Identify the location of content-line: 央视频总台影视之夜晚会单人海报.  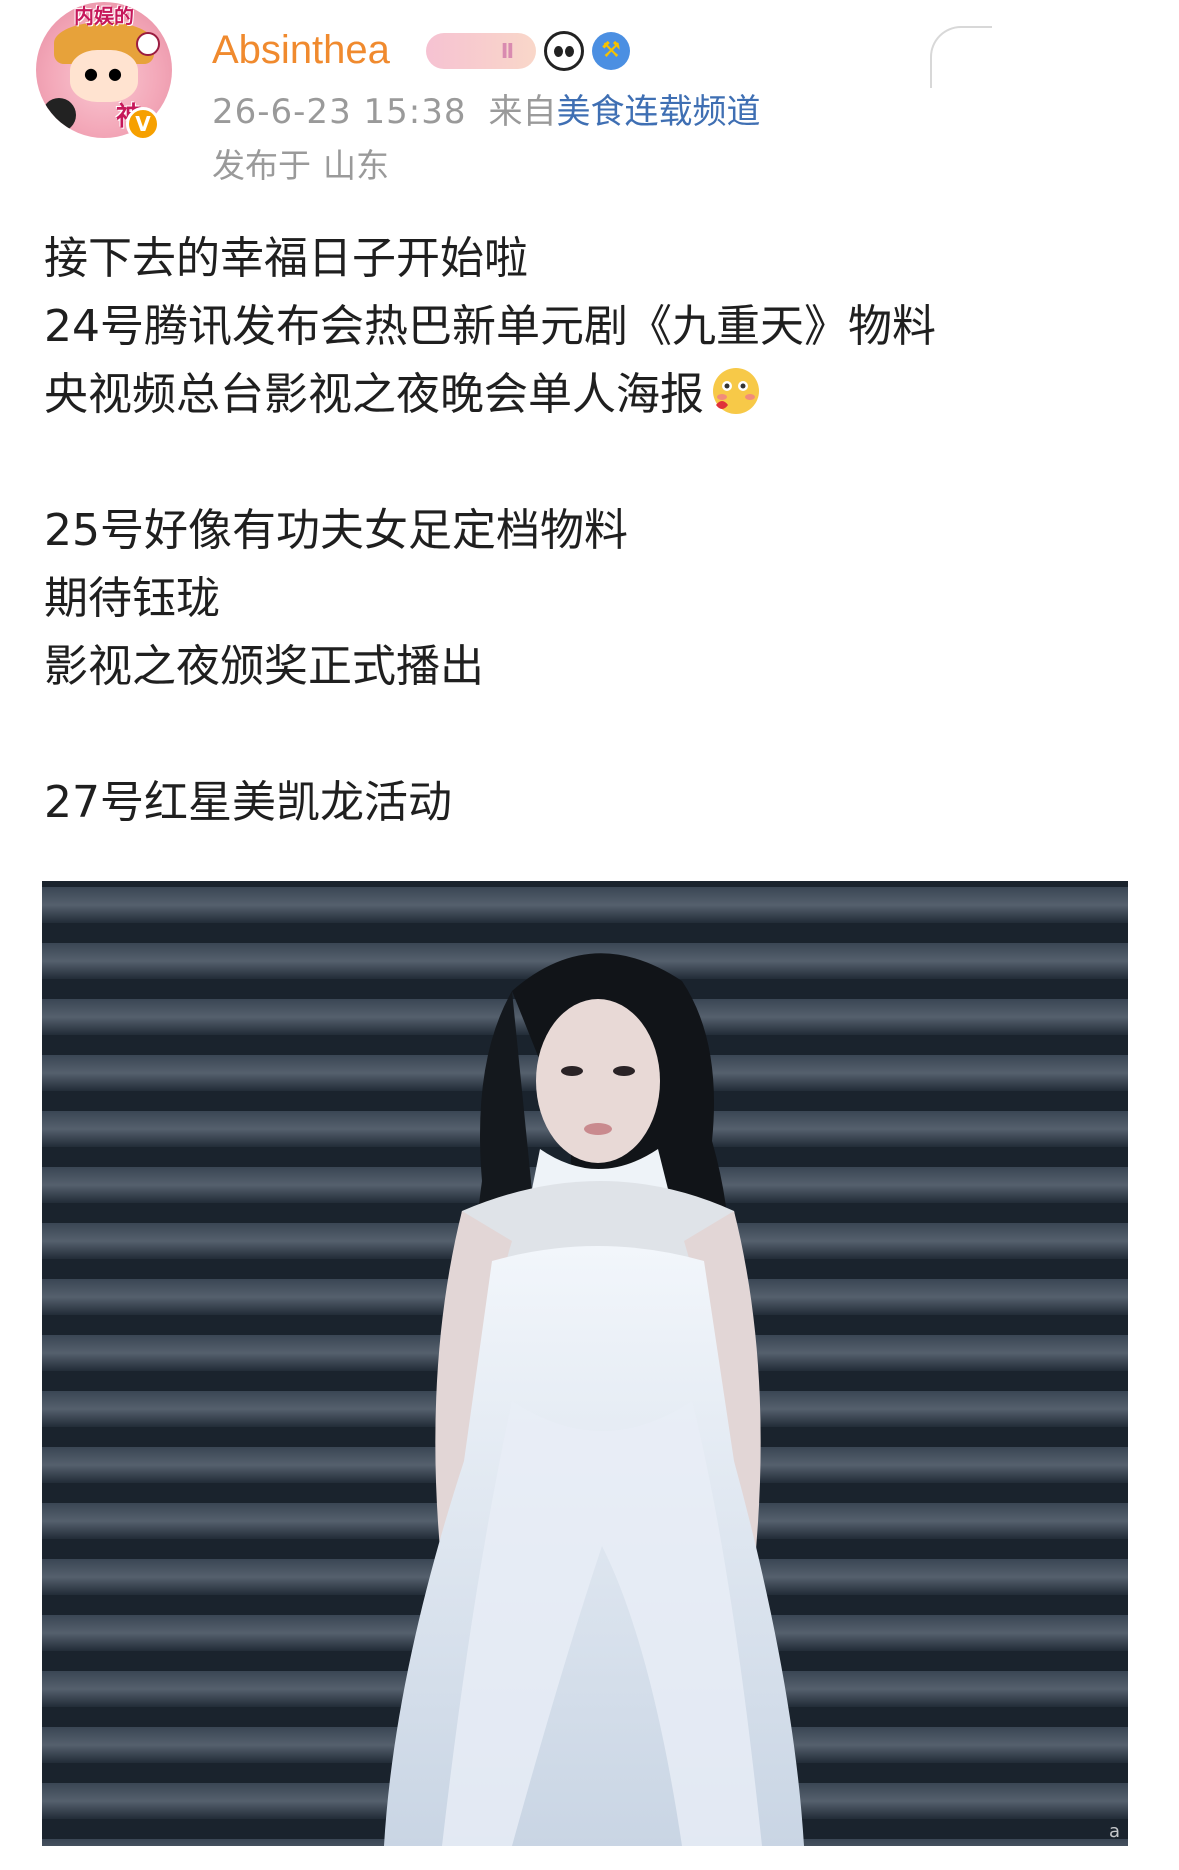
(589, 395).